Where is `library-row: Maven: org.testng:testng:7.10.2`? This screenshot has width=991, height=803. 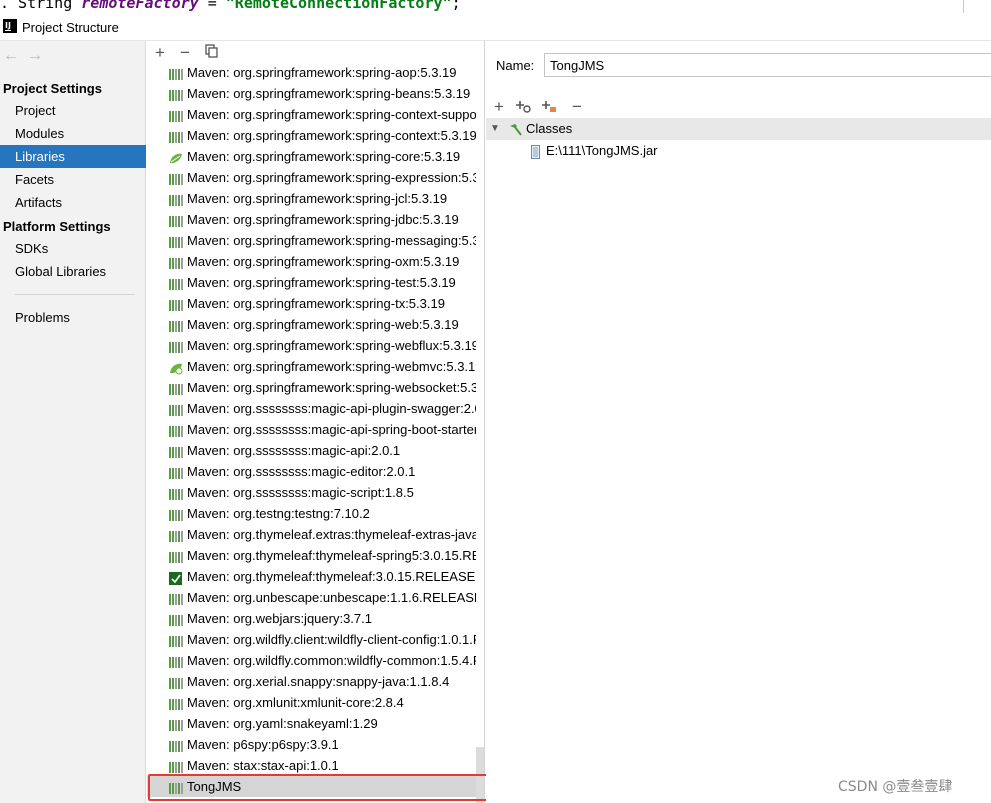
library-row: Maven: org.testng:testng:7.10.2 is located at coordinates (312, 513).